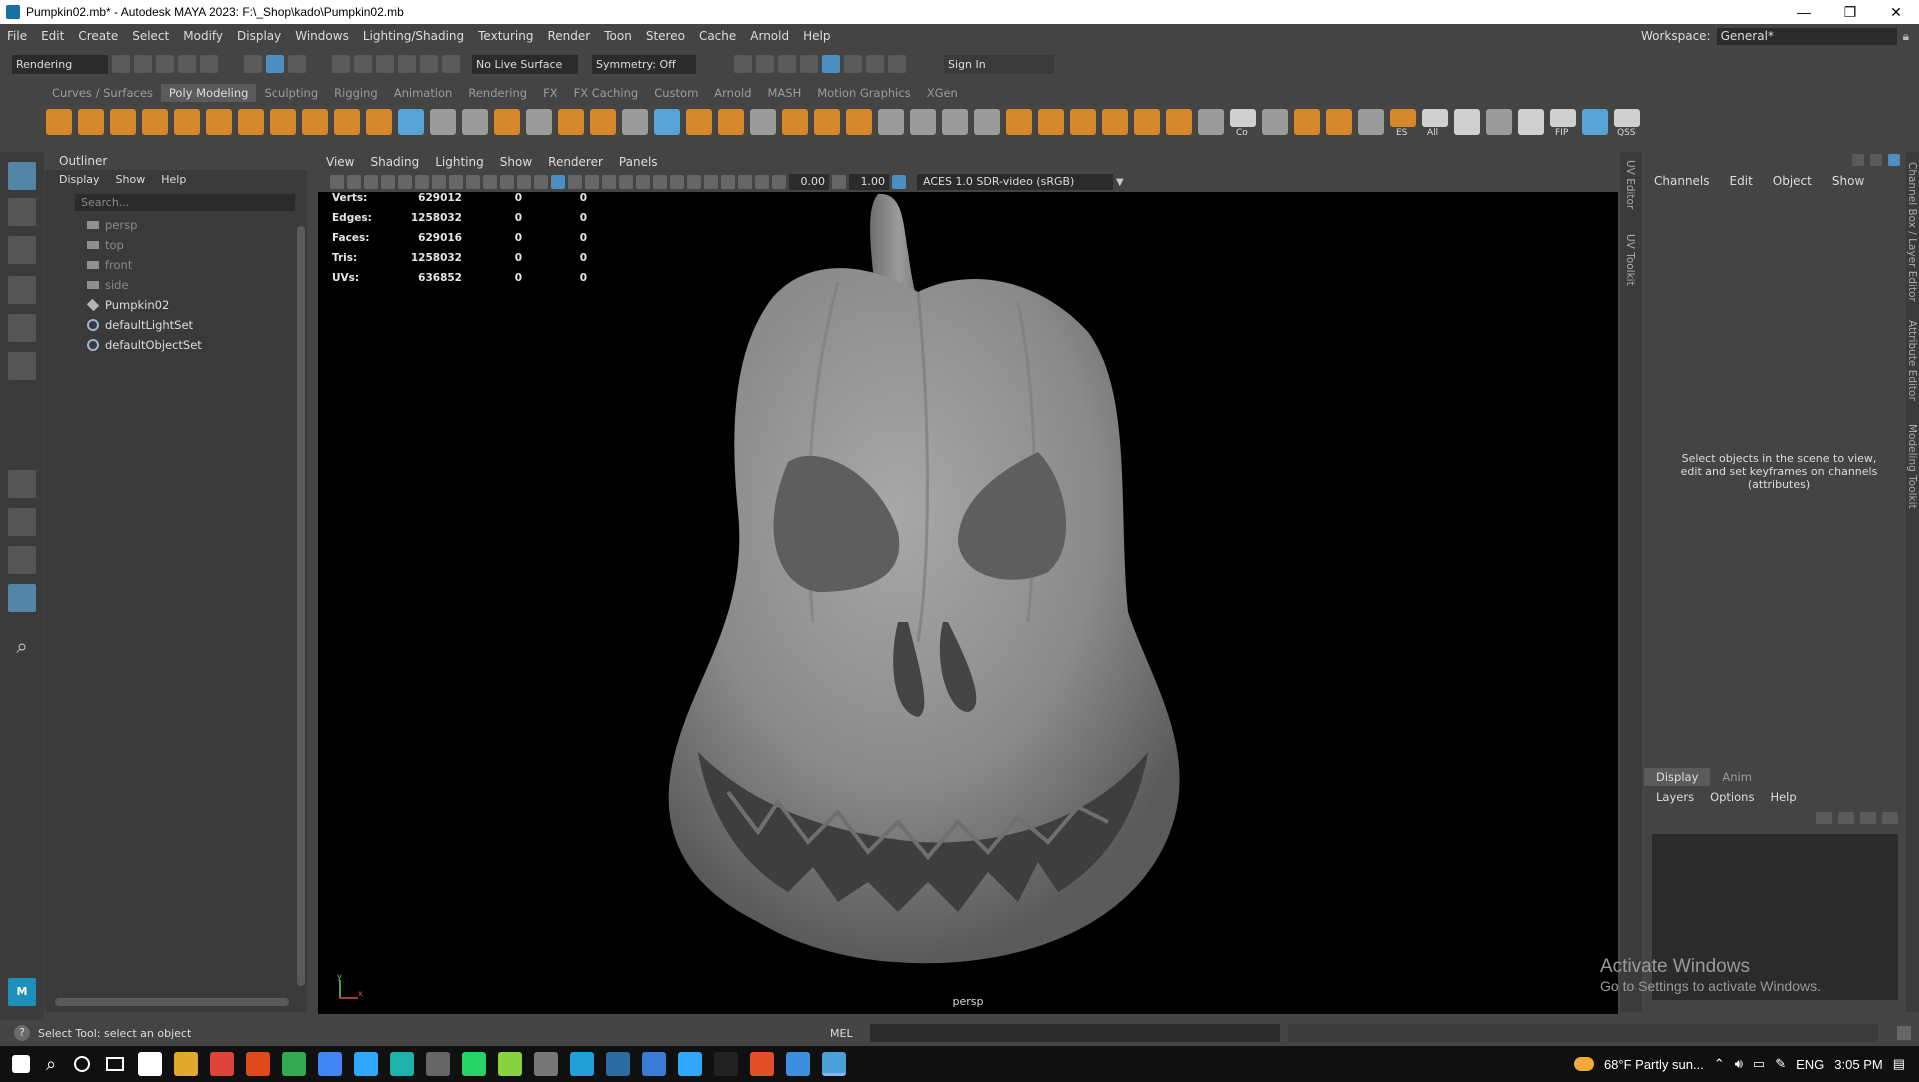  Describe the element at coordinates (831, 64) in the screenshot. I see `hypershade-icon` at that location.